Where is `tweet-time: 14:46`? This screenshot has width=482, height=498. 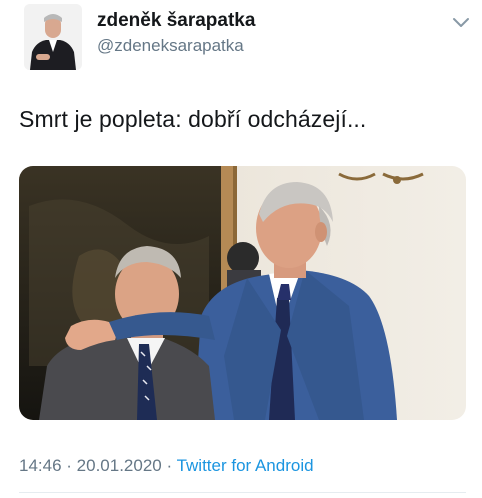 tweet-time: 14:46 is located at coordinates (40, 465).